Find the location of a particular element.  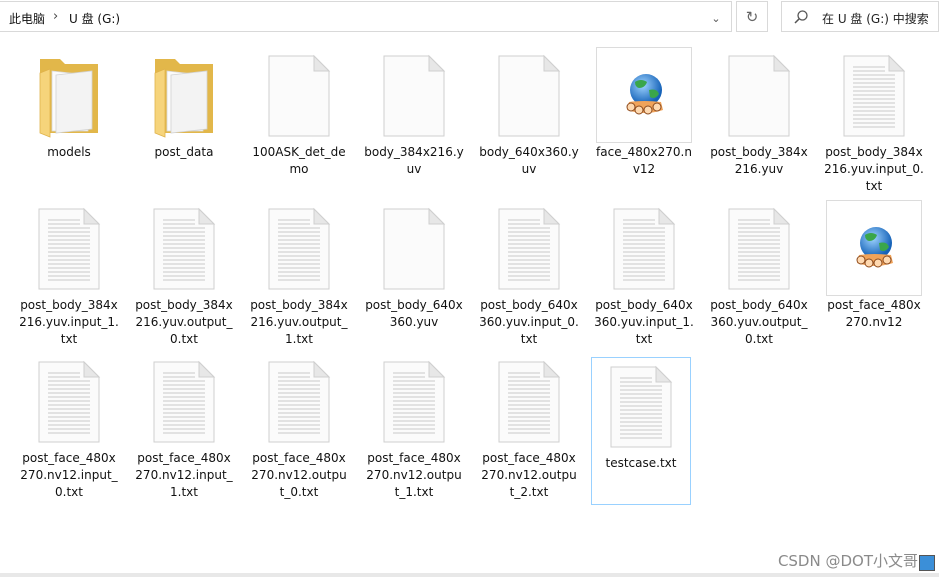

file-item: post_body_384x216.yuv is located at coordinates (759, 121).